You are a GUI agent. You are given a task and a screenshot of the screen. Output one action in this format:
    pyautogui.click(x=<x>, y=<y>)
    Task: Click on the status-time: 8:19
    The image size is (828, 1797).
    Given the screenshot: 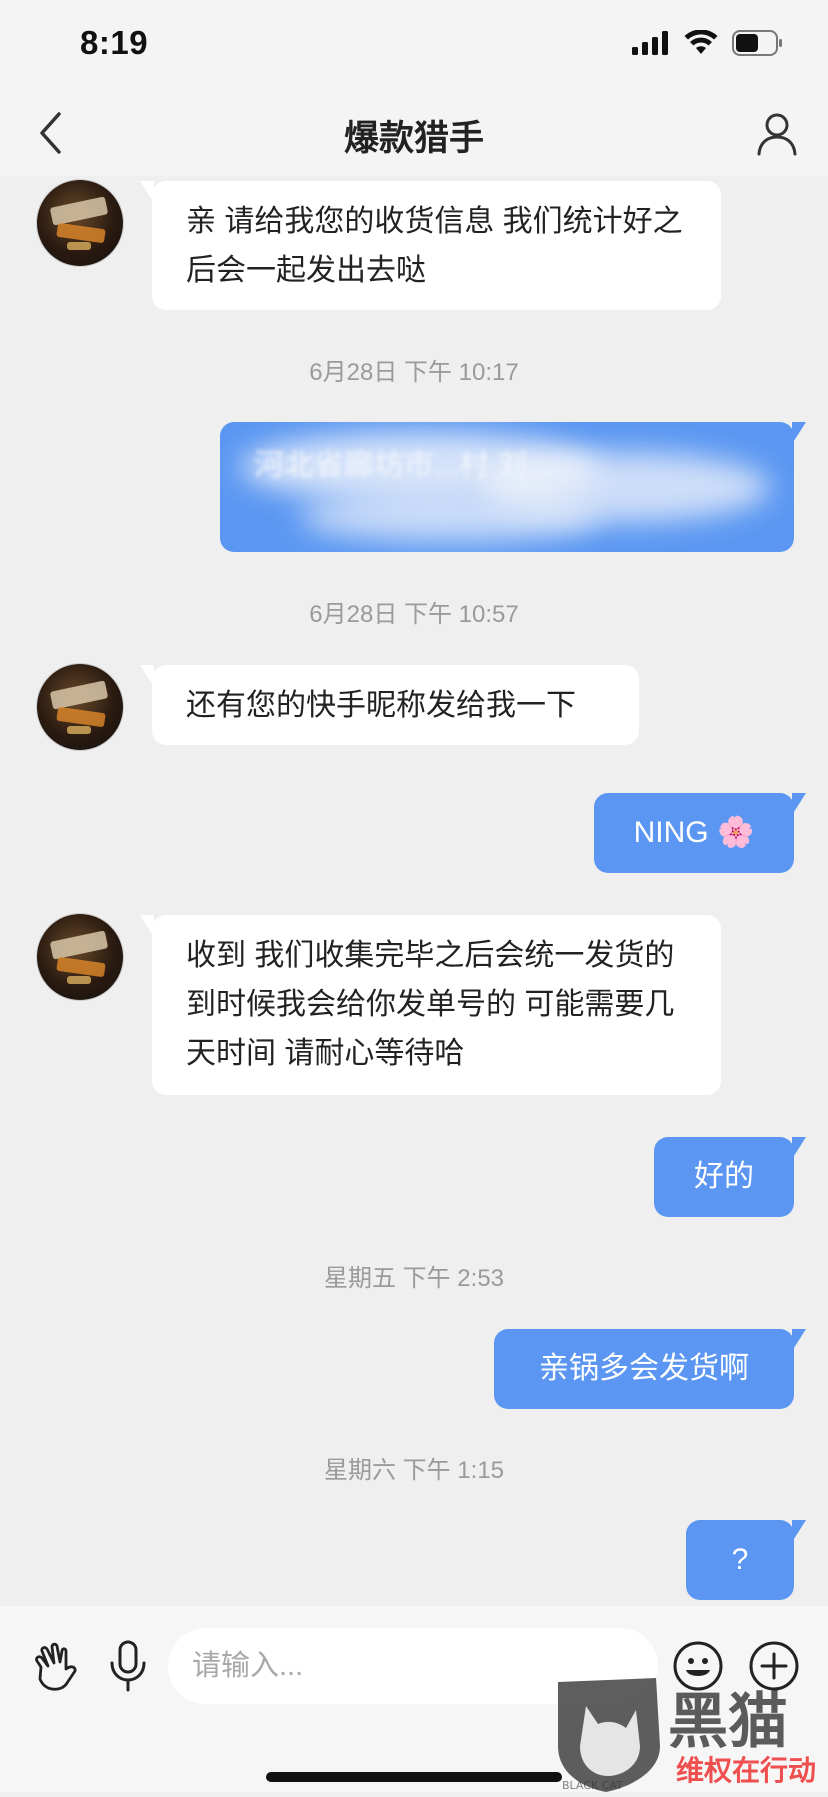 What is the action you would take?
    pyautogui.click(x=114, y=42)
    